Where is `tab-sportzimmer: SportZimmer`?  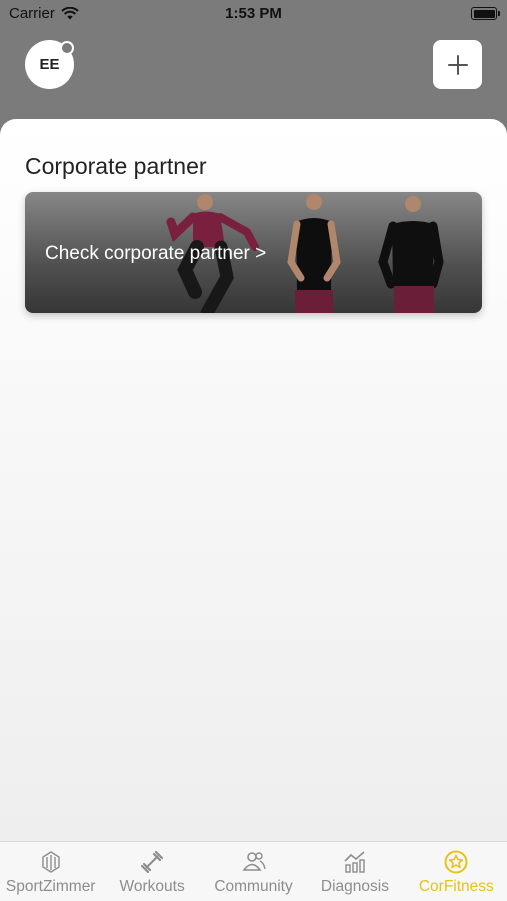 tab-sportzimmer: SportZimmer is located at coordinates (50, 871).